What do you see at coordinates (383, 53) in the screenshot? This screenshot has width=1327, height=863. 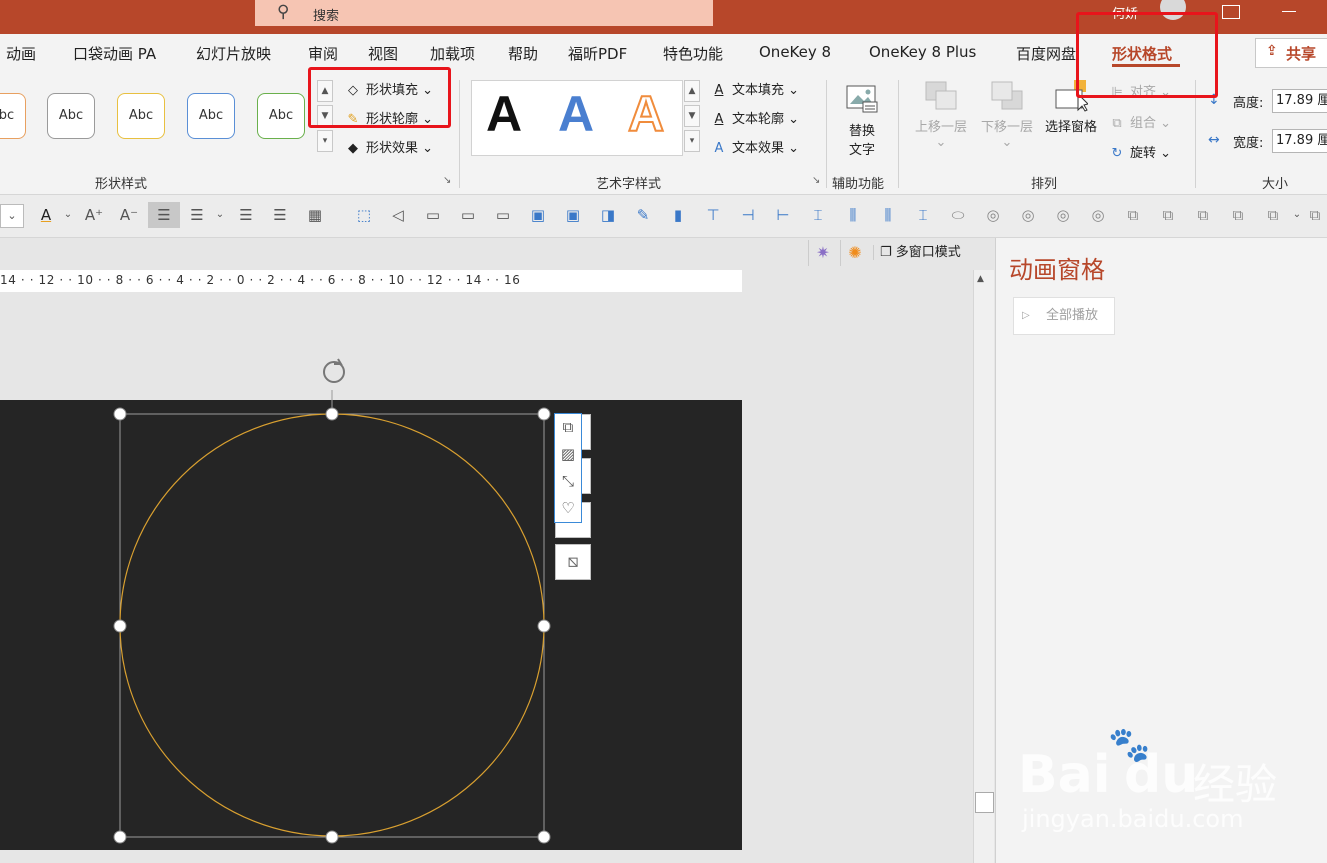 I see `tab-view: 视图` at bounding box center [383, 53].